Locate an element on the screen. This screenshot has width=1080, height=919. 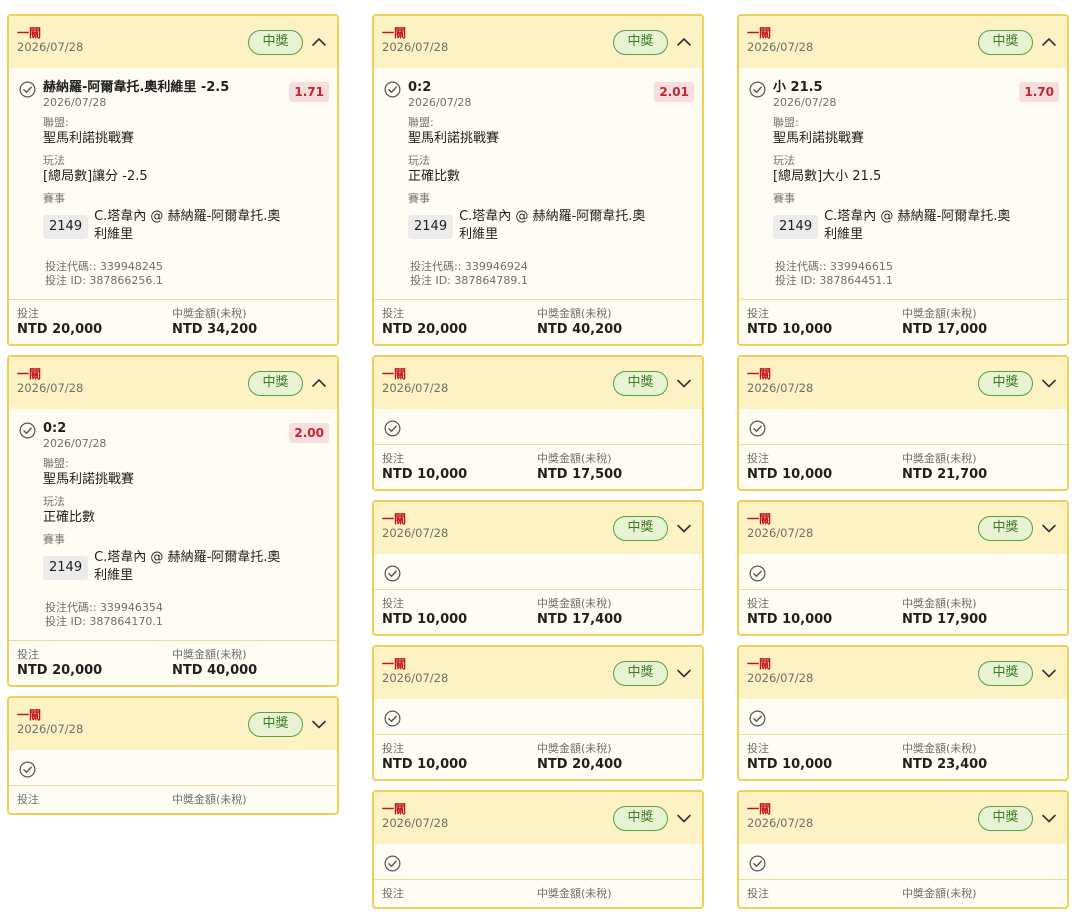
playtype-value: [總局數]讓分 -2.5 is located at coordinates (95, 176).